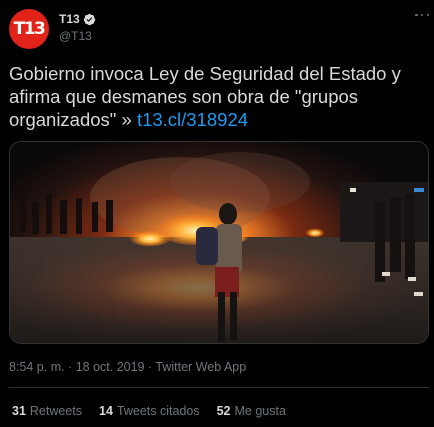  Describe the element at coordinates (158, 411) in the screenshot. I see `quote-tweets-label: Tweets citados` at that location.